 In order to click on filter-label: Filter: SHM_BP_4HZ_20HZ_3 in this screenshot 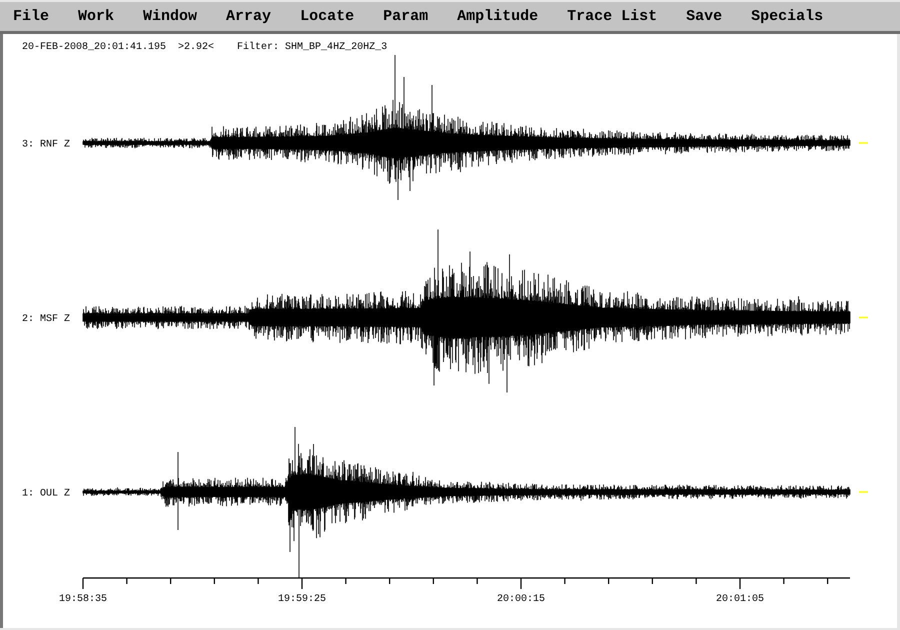, I will do `click(312, 48)`.